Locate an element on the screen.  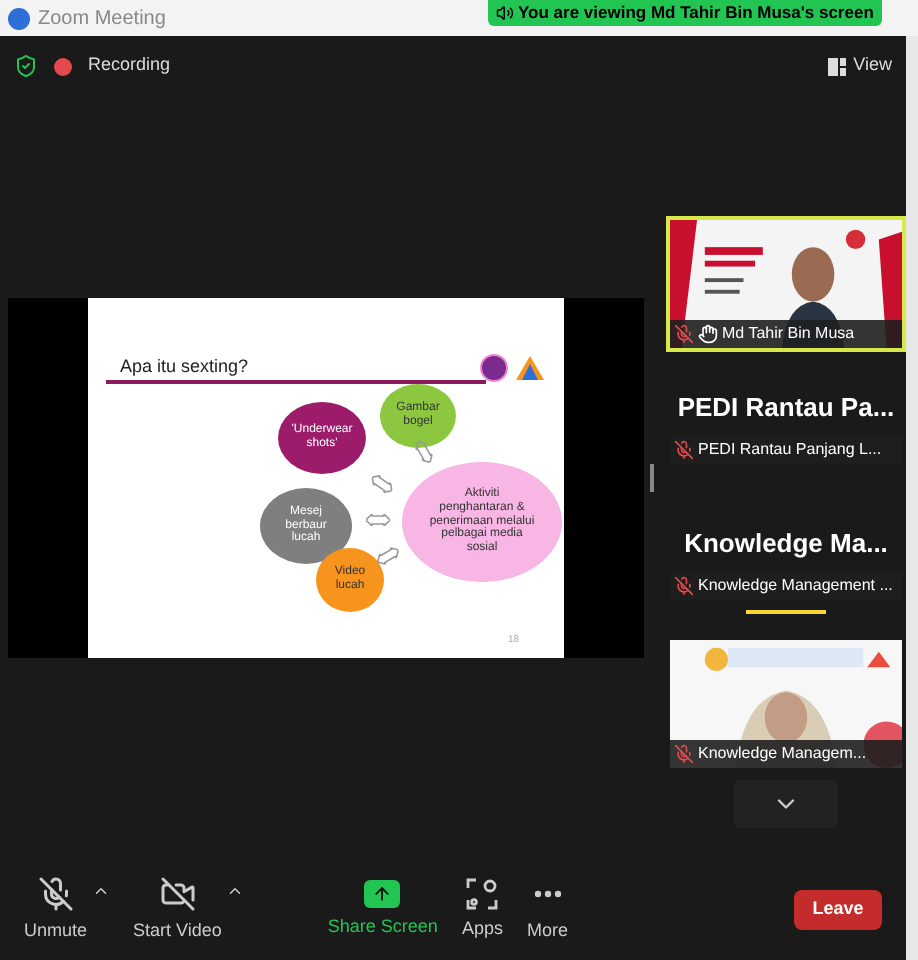
toolbar-button: Start Video is located at coordinates (177, 910).